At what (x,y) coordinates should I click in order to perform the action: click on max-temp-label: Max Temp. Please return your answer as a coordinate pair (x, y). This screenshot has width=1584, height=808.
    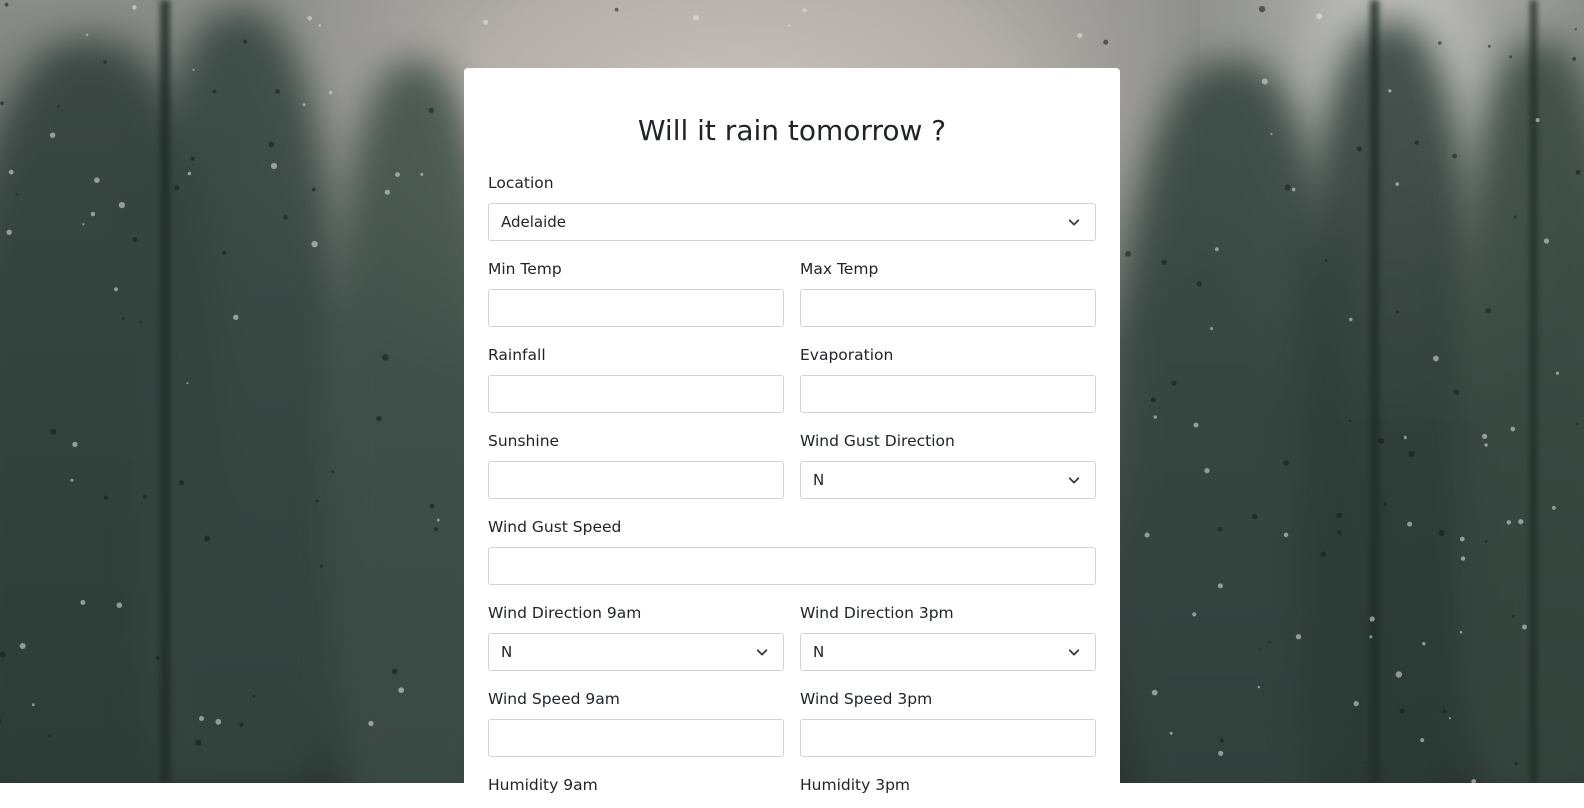
    Looking at the image, I should click on (839, 269).